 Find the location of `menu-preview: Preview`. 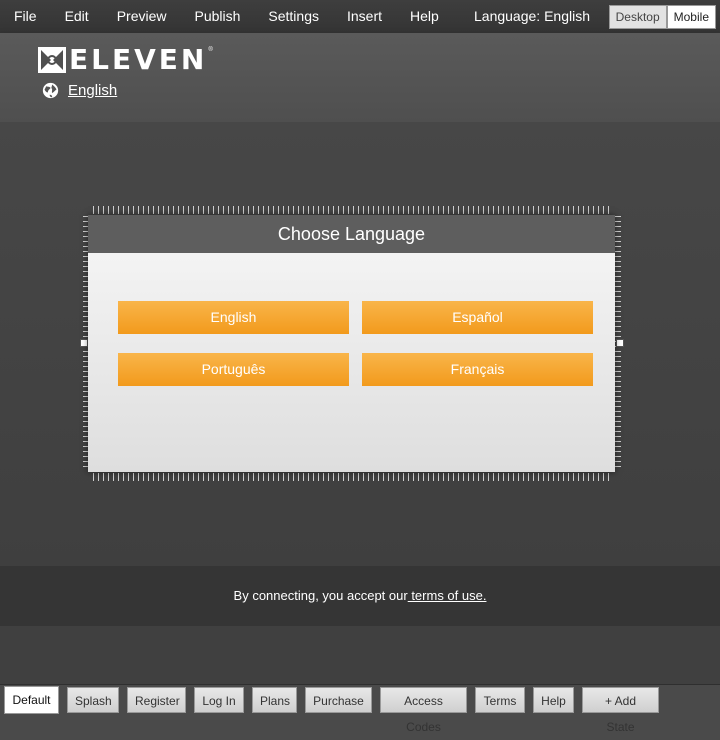

menu-preview: Preview is located at coordinates (142, 16).